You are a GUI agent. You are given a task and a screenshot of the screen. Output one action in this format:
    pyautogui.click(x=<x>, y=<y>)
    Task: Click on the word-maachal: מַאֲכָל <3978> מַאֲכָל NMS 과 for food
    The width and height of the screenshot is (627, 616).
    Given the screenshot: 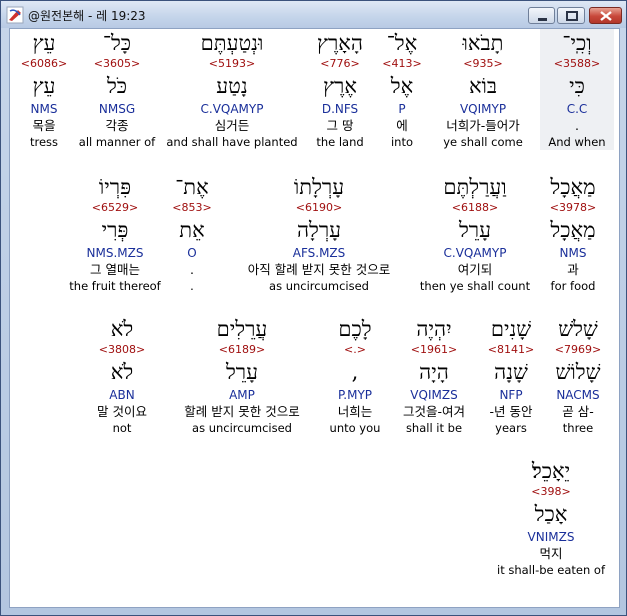 What is the action you would take?
    pyautogui.click(x=573, y=233)
    